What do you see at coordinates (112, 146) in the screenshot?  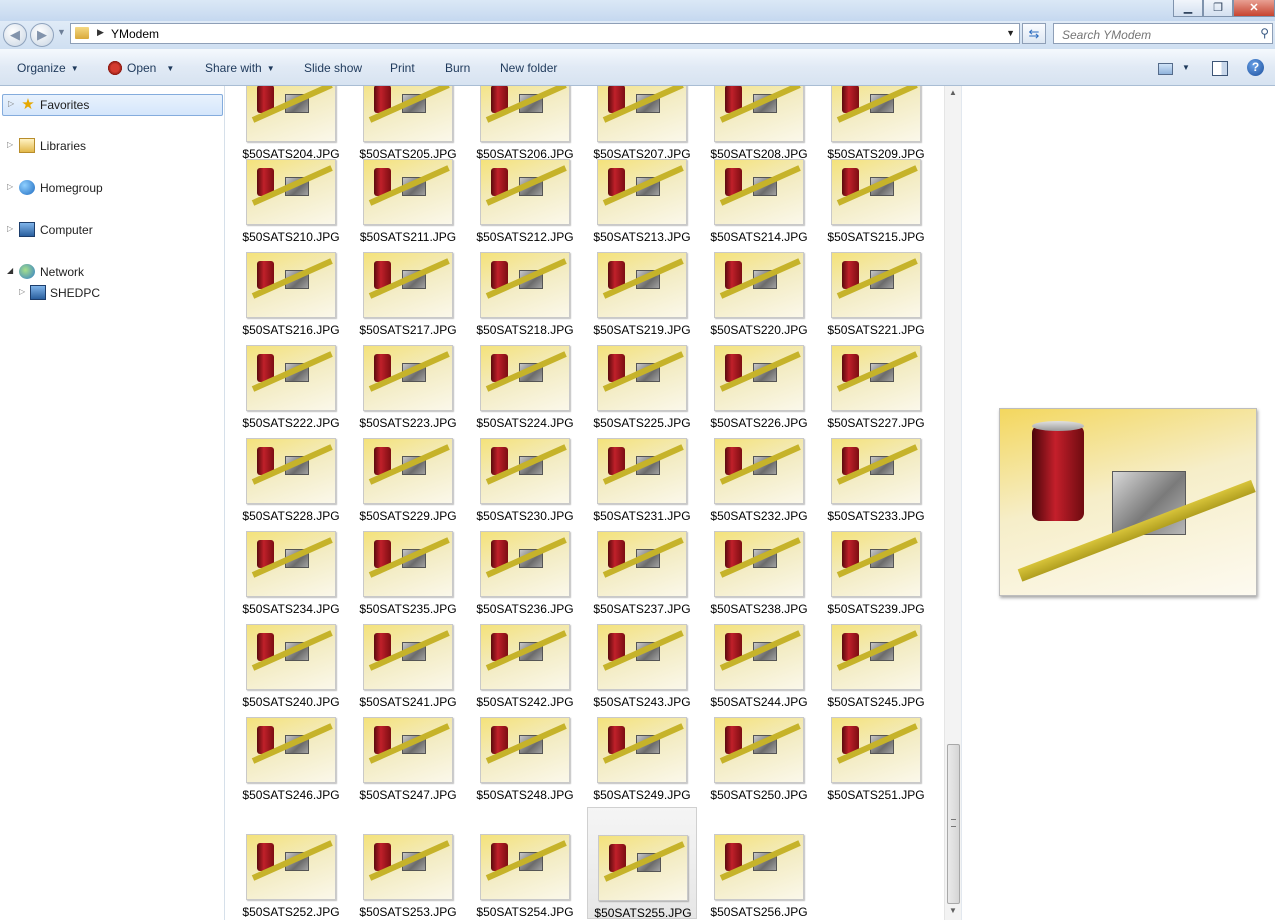 I see `nav-item-libraries: ▷ Libraries` at bounding box center [112, 146].